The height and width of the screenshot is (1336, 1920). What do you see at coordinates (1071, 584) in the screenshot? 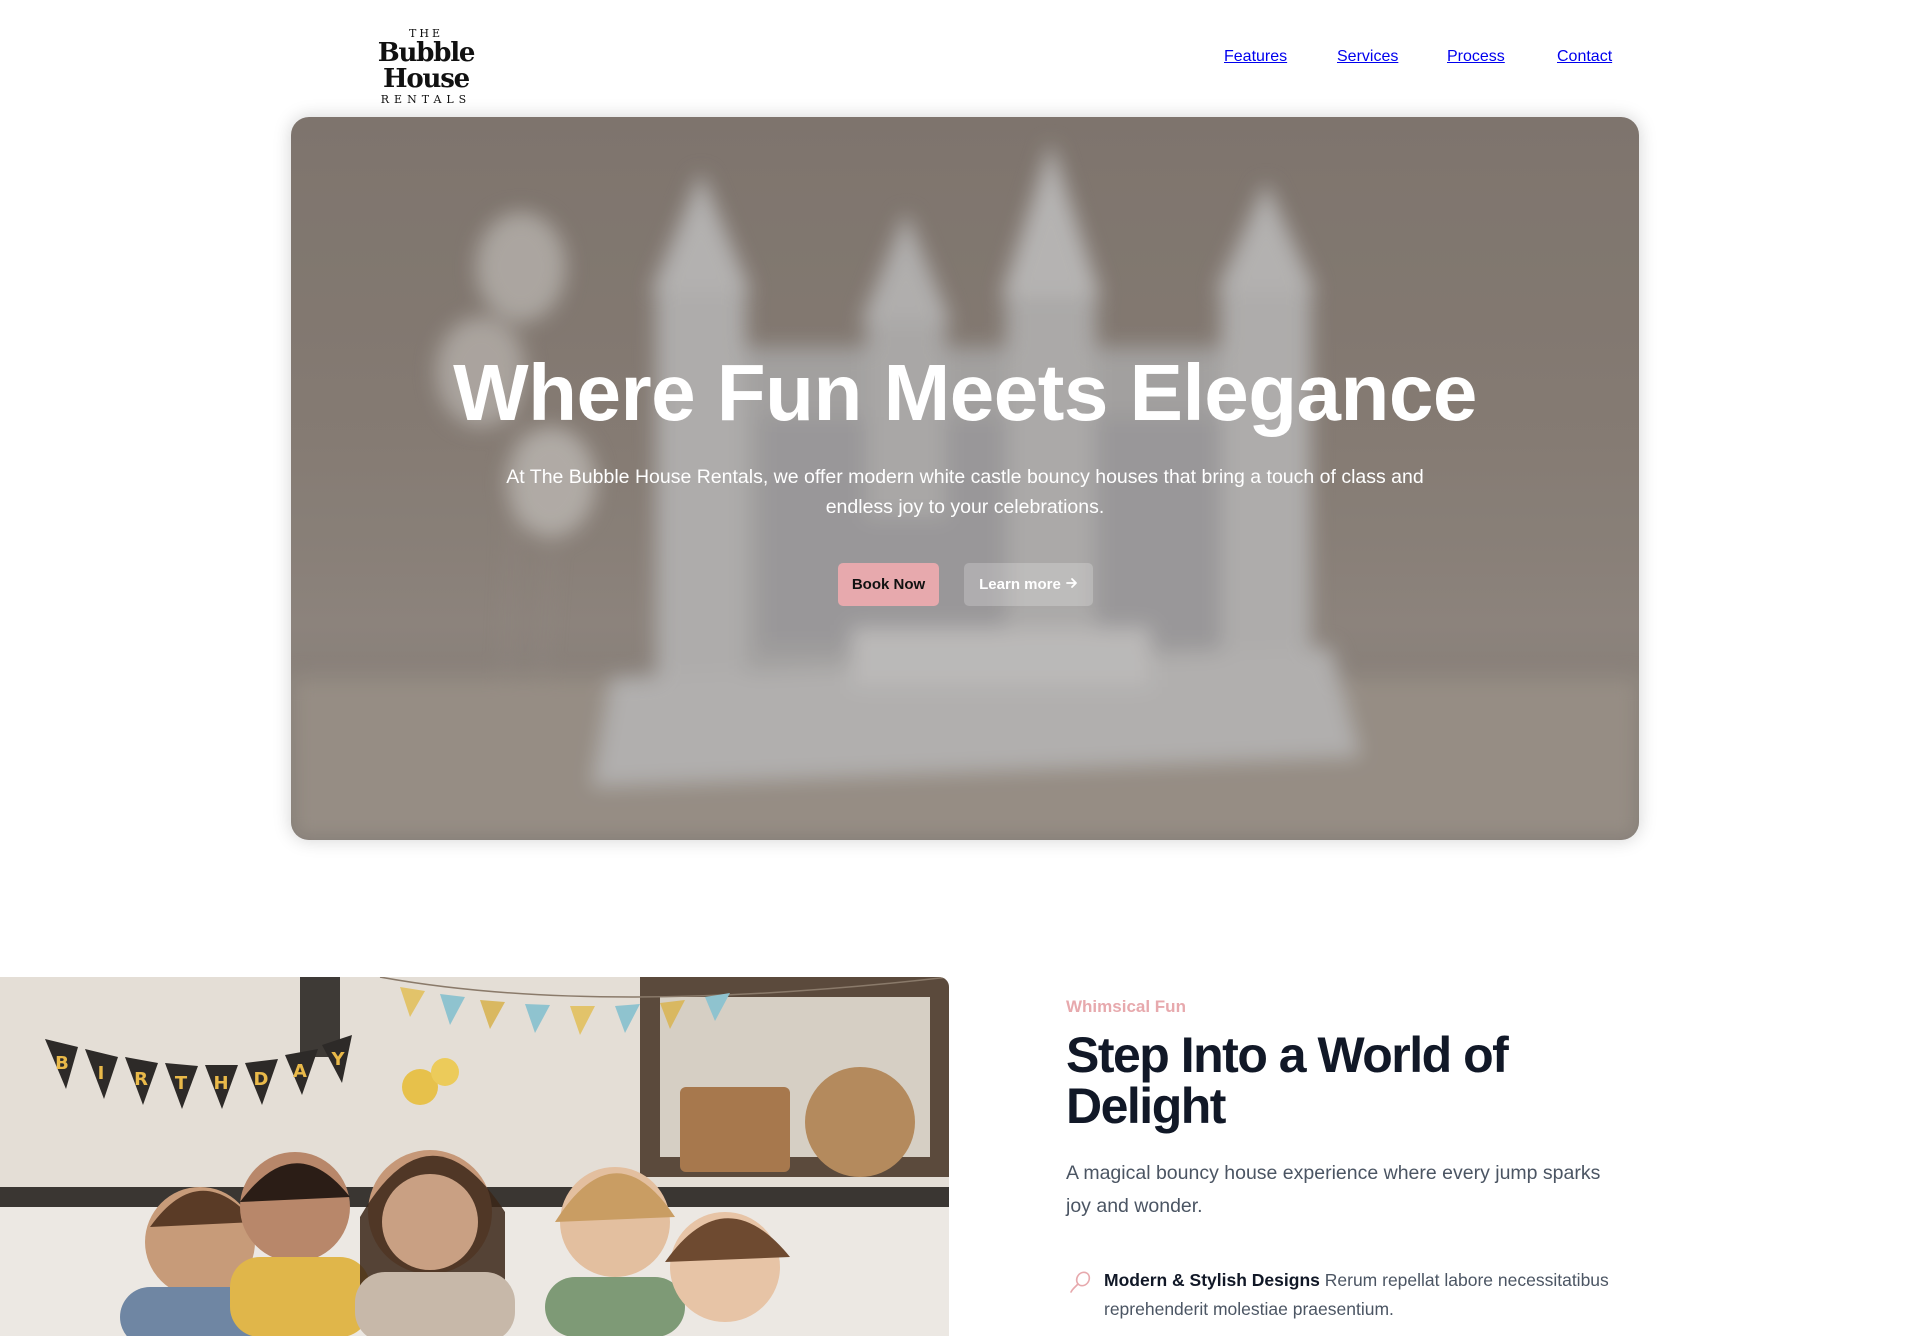
I see `arrow-right-icon` at bounding box center [1071, 584].